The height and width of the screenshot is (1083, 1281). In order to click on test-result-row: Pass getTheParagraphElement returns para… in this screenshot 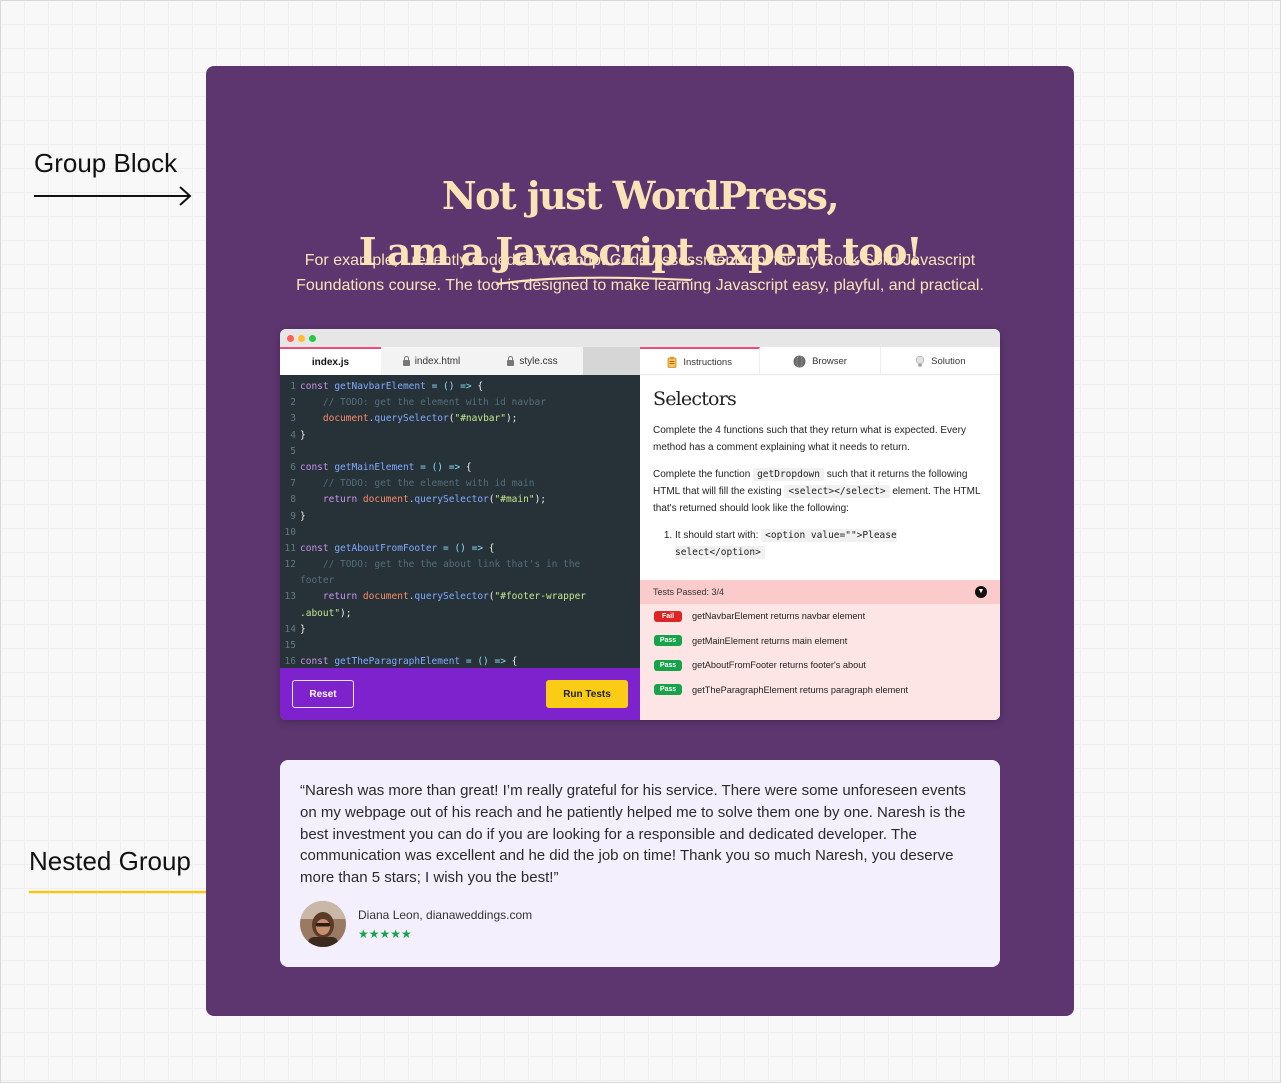, I will do `click(820, 690)`.